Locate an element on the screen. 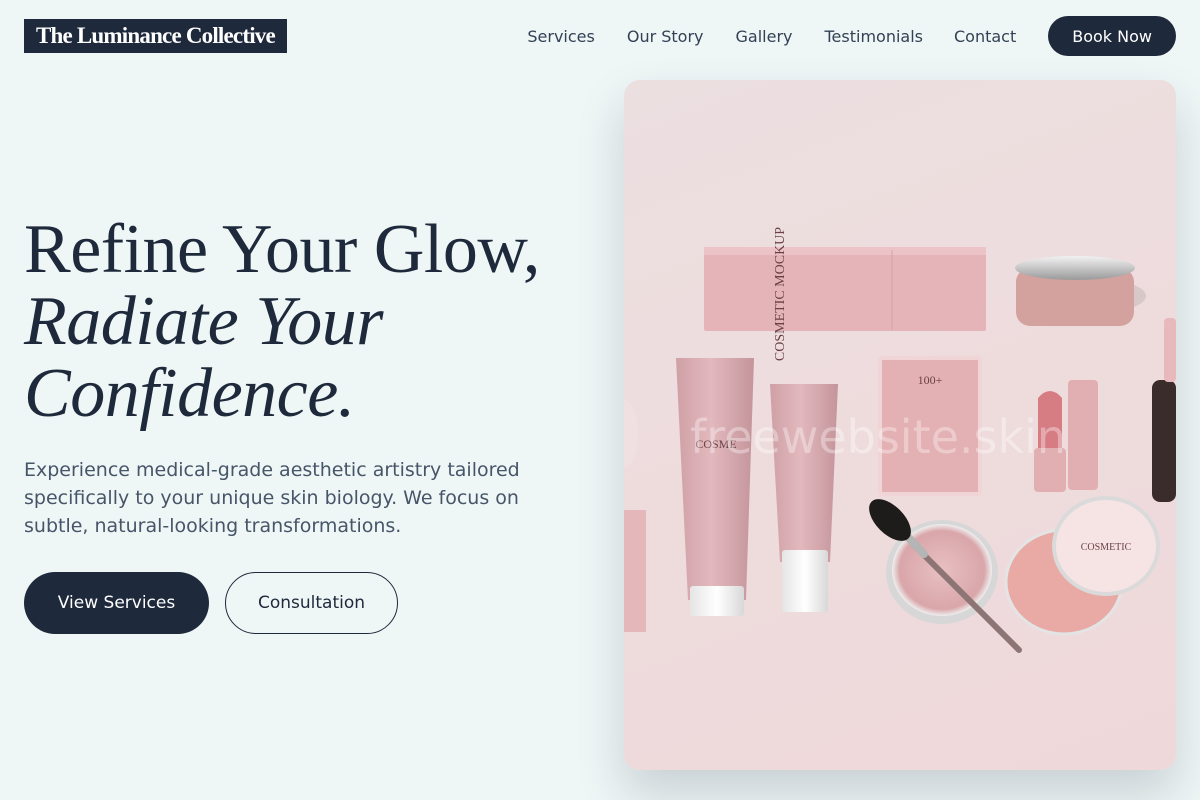  tube-large is located at coordinates (715, 479).